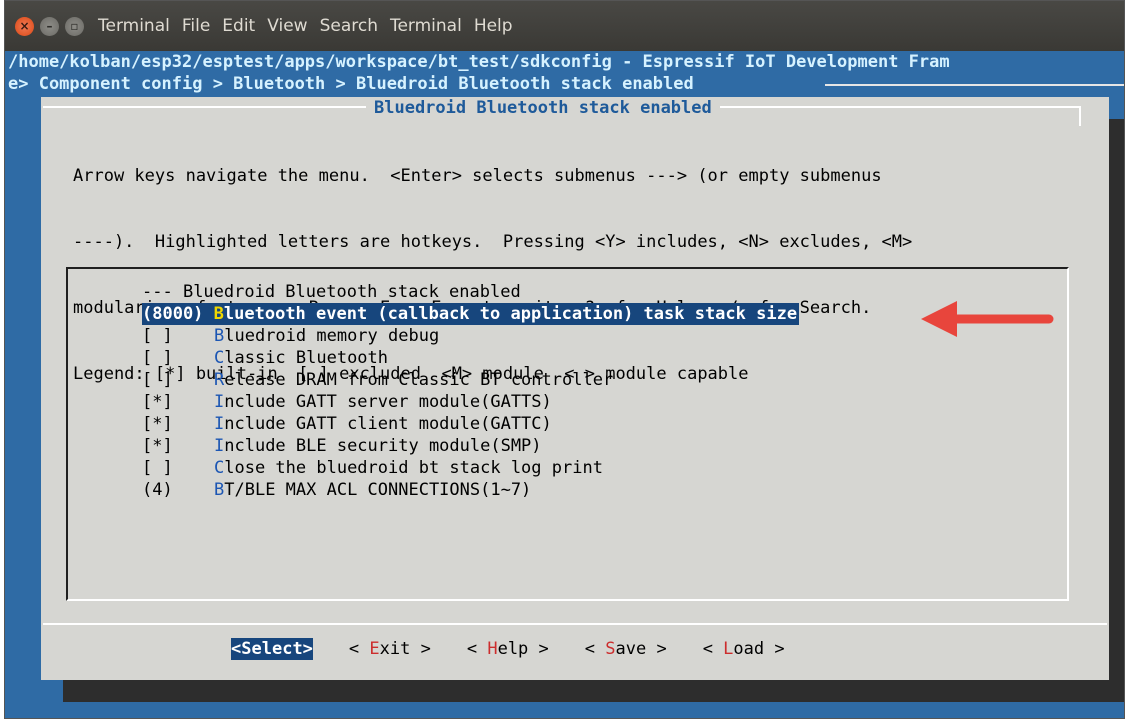 Image resolution: width=1127 pixels, height=719 pixels. Describe the element at coordinates (162, 292) in the screenshot. I see `item-prefix: ---` at that location.